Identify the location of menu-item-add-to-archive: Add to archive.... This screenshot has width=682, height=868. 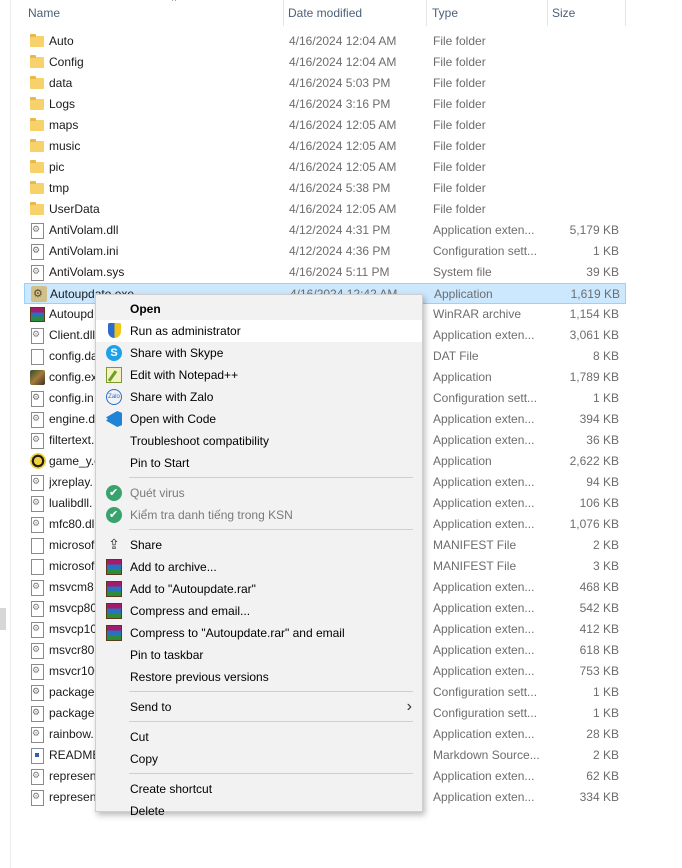
(259, 567).